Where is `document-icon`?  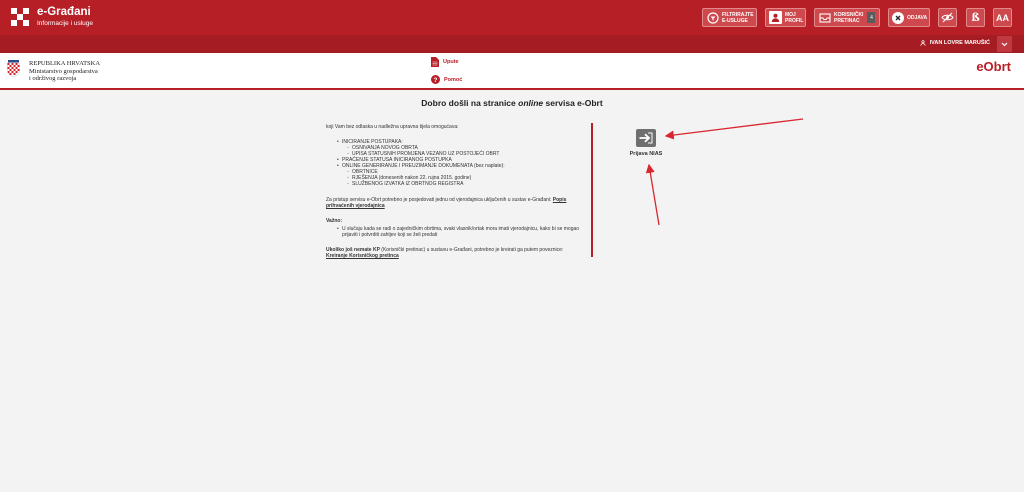
document-icon is located at coordinates (435, 62).